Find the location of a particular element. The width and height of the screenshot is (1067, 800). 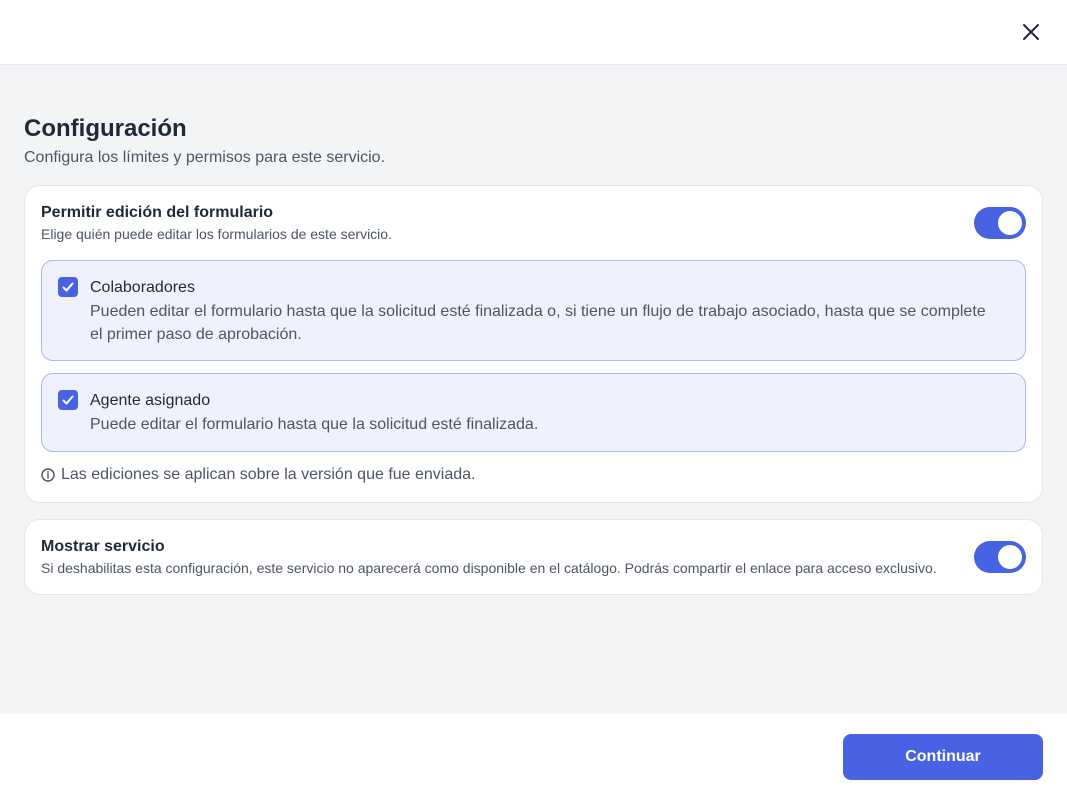

close-icon is located at coordinates (1031, 32).